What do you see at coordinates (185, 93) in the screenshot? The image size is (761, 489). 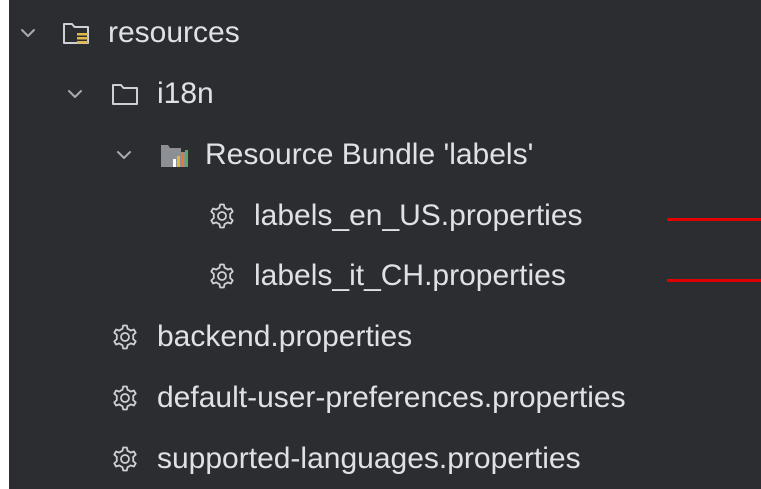 I see `tree-item-label: i18n` at bounding box center [185, 93].